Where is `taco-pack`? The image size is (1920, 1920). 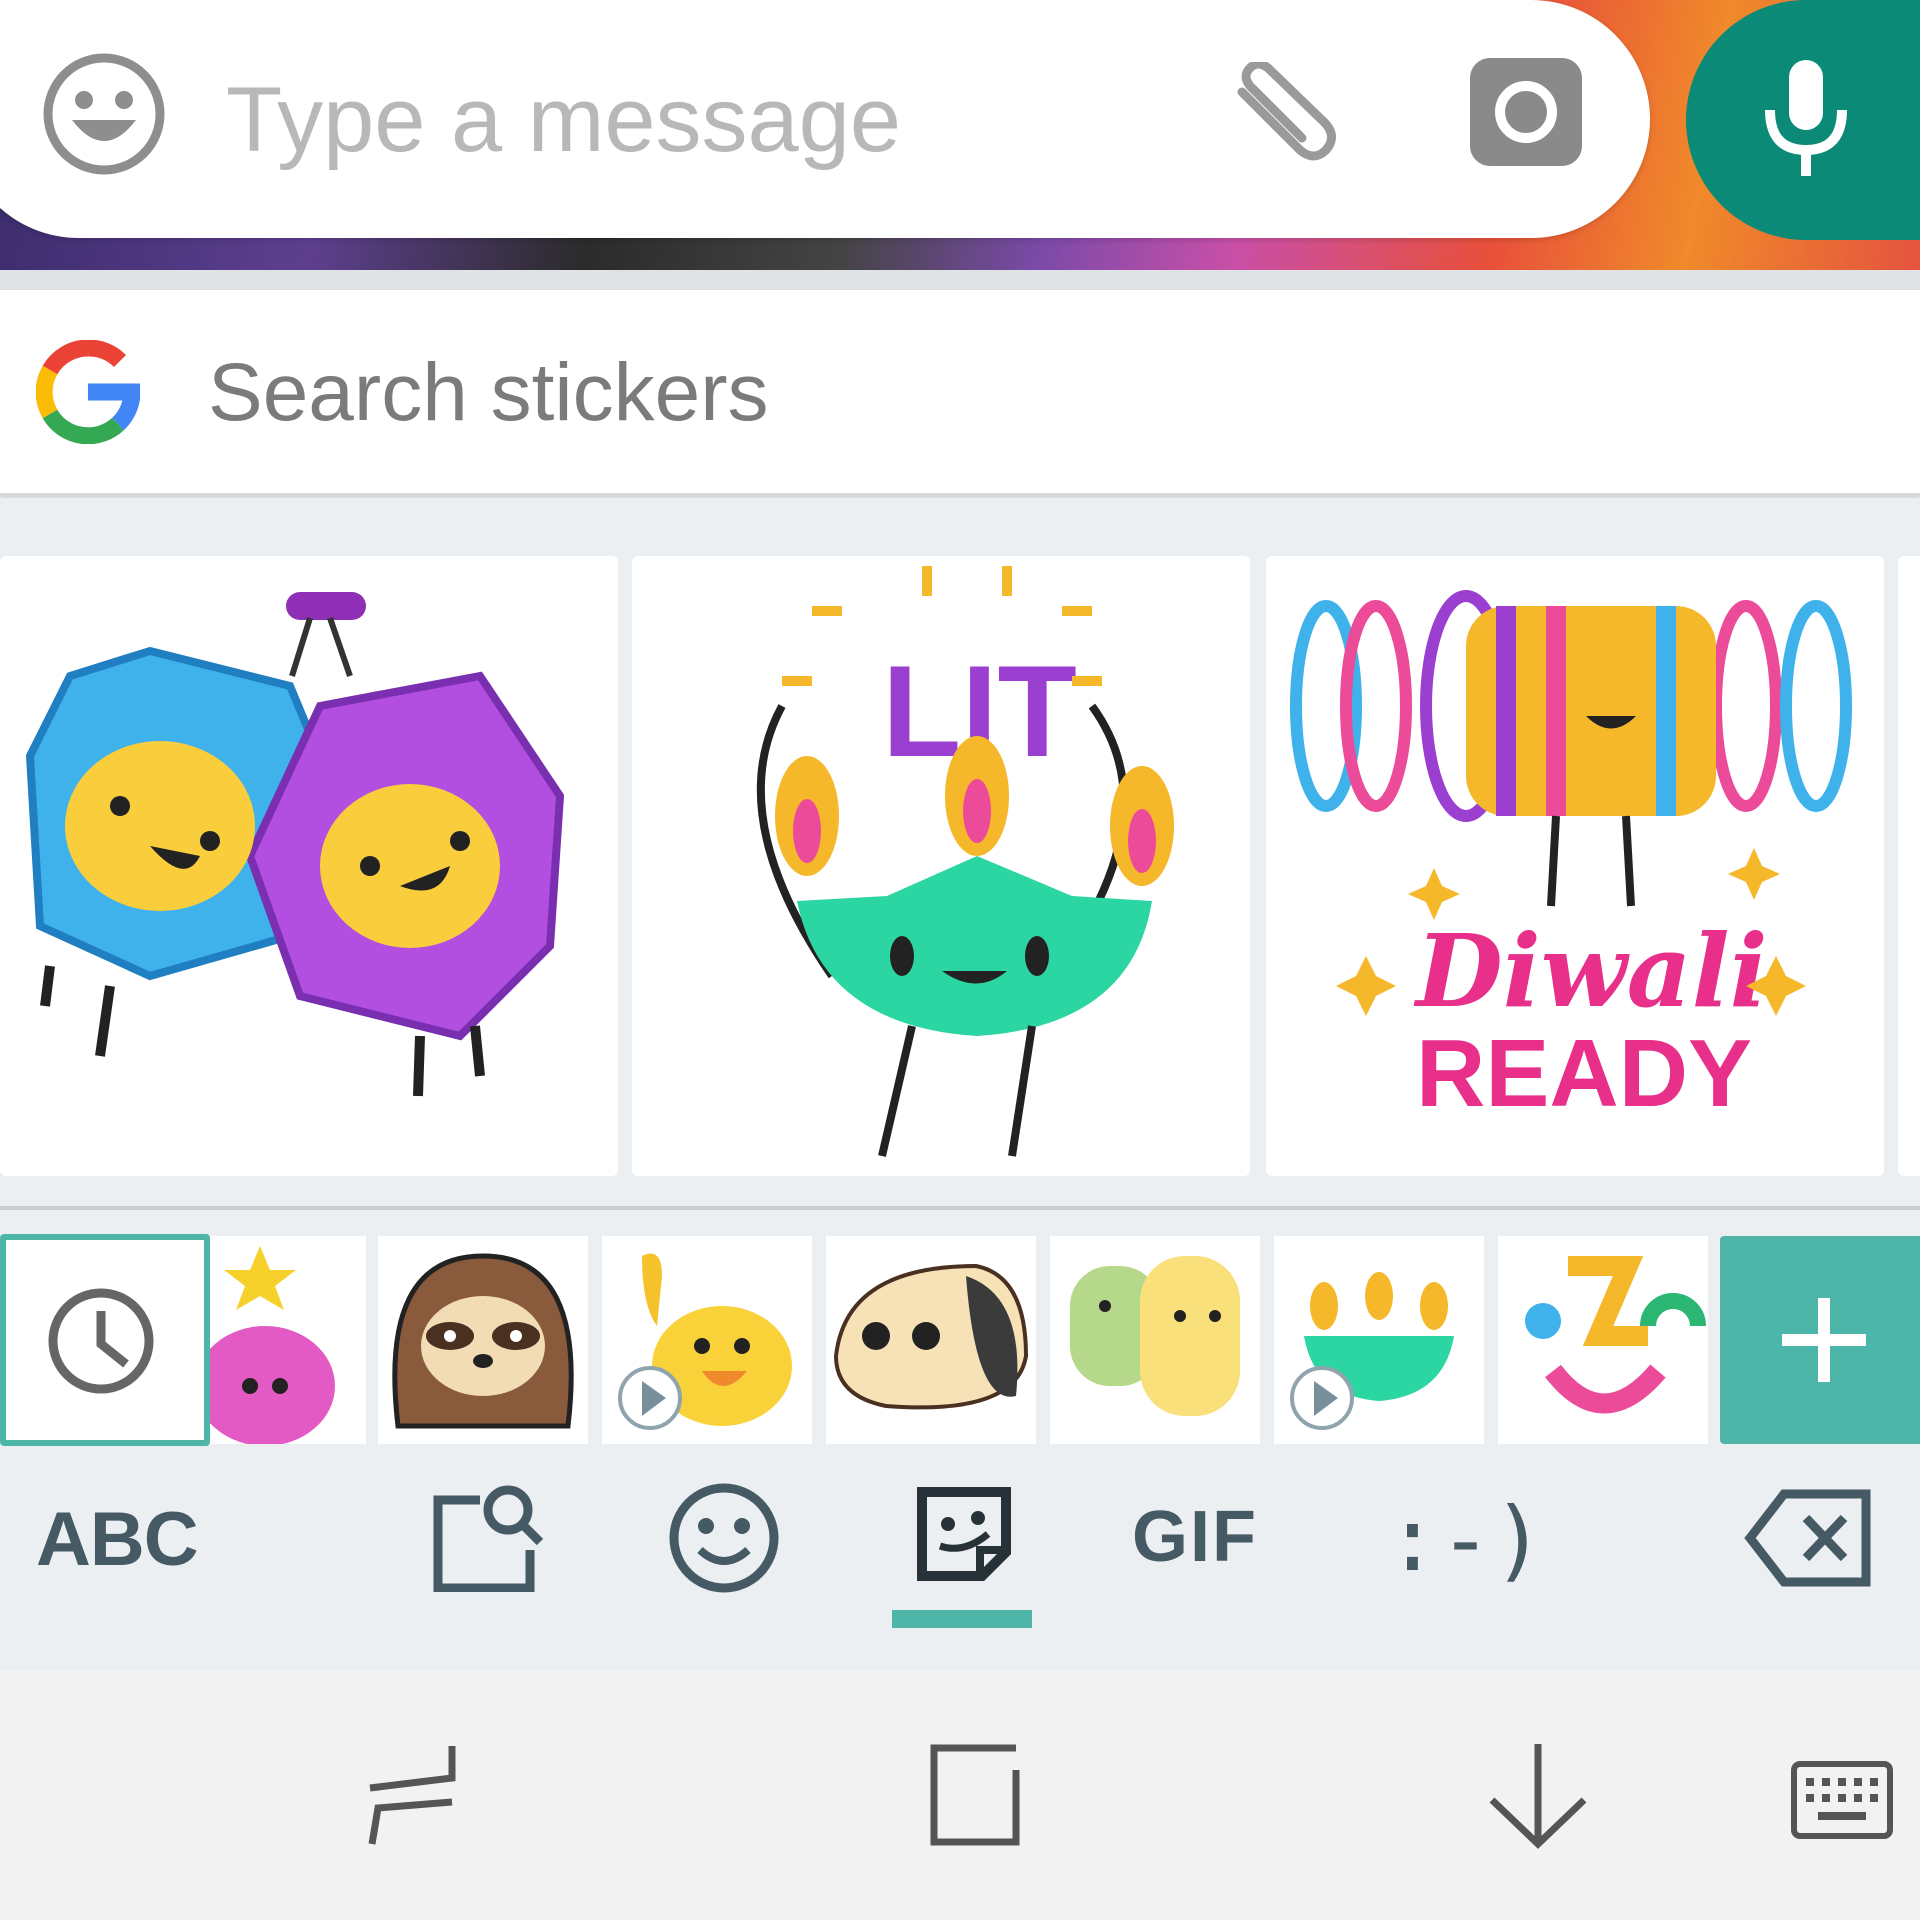 taco-pack is located at coordinates (931, 1340).